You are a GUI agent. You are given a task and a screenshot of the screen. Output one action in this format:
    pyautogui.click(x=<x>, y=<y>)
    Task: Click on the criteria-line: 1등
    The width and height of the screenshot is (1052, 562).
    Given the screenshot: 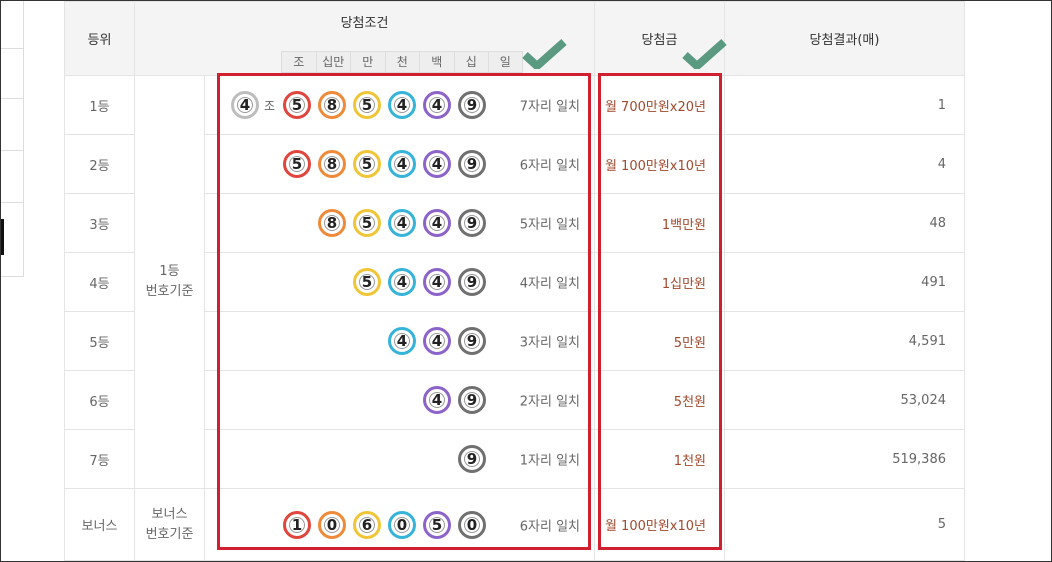 What is the action you would take?
    pyautogui.click(x=169, y=271)
    